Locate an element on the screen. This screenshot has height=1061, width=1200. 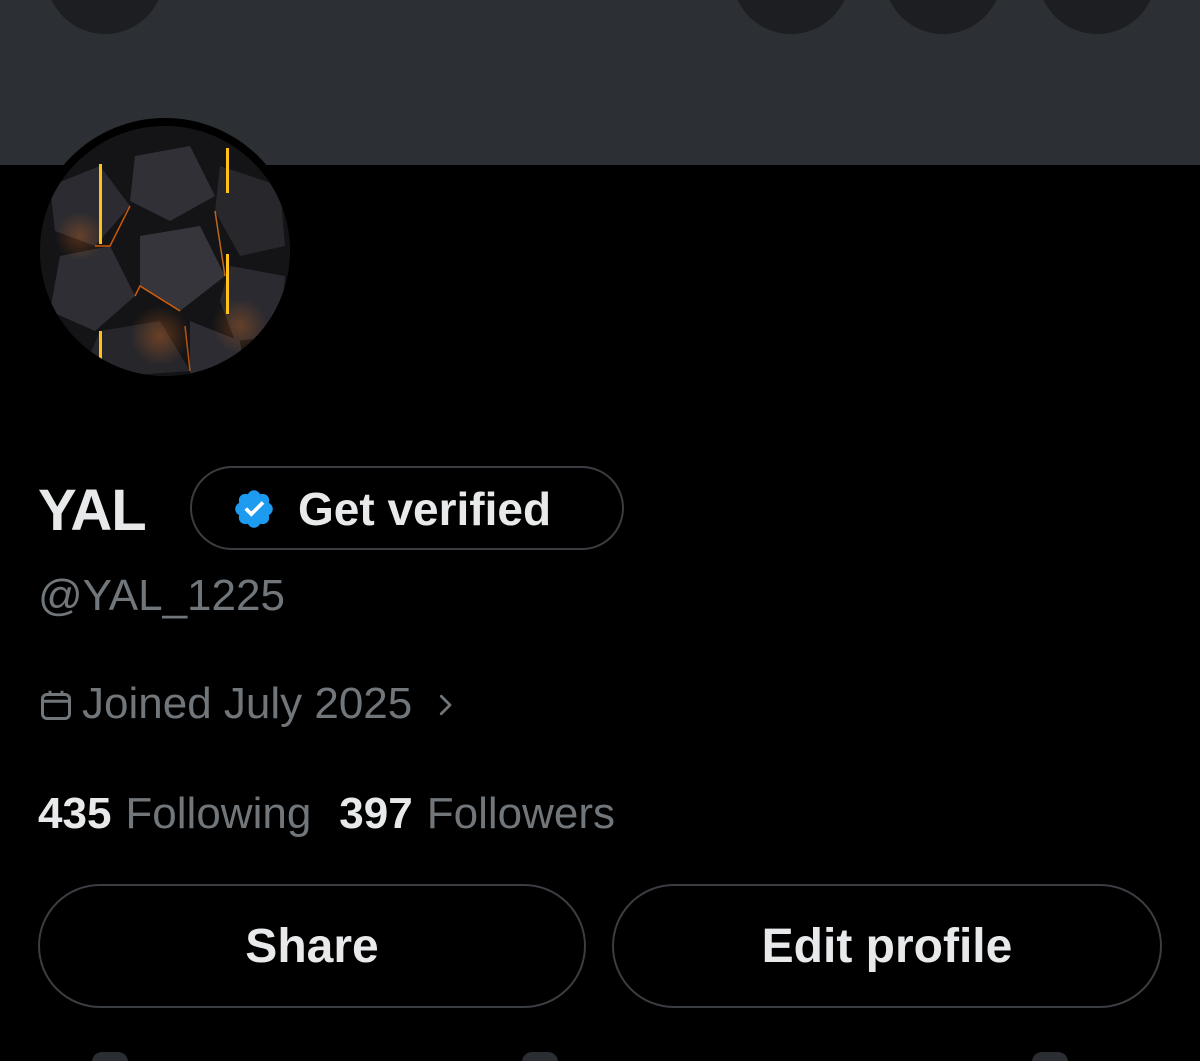
chevron-right-icon is located at coordinates (446, 705).